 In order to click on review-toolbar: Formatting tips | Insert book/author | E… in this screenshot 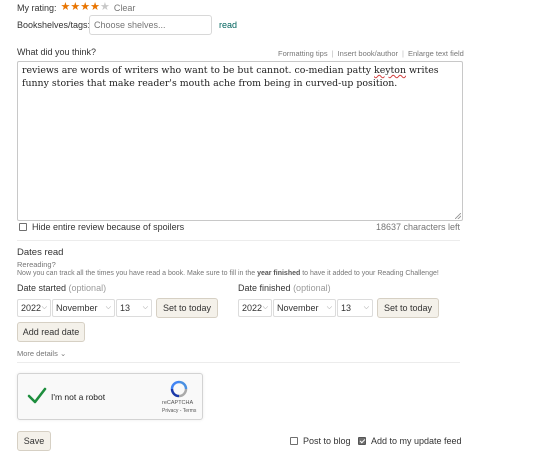, I will do `click(371, 53)`.